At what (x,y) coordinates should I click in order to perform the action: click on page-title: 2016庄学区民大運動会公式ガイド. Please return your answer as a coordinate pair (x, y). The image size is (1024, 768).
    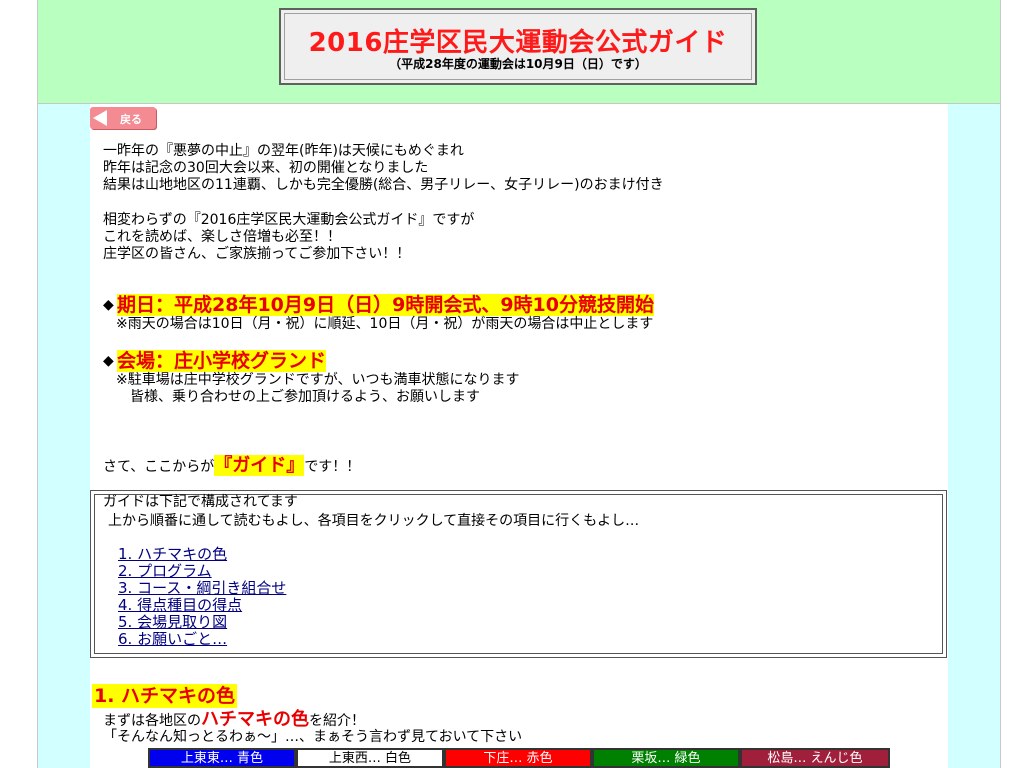
    Looking at the image, I should click on (518, 43).